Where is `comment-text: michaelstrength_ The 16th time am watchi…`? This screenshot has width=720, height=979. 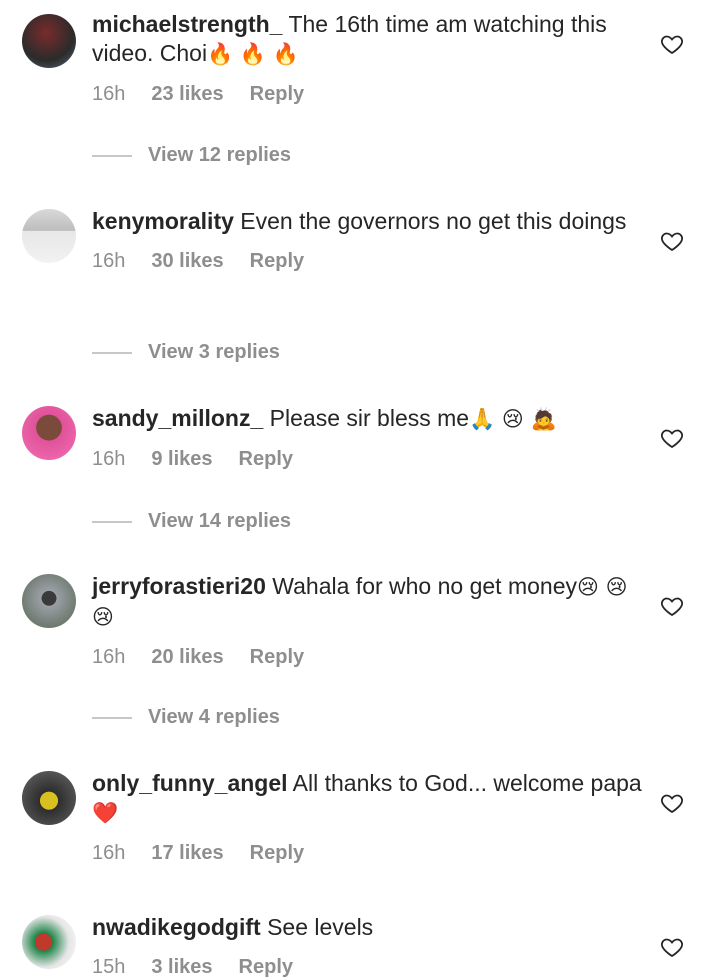 comment-text: michaelstrength_ The 16th time am watchi… is located at coordinates (369, 39).